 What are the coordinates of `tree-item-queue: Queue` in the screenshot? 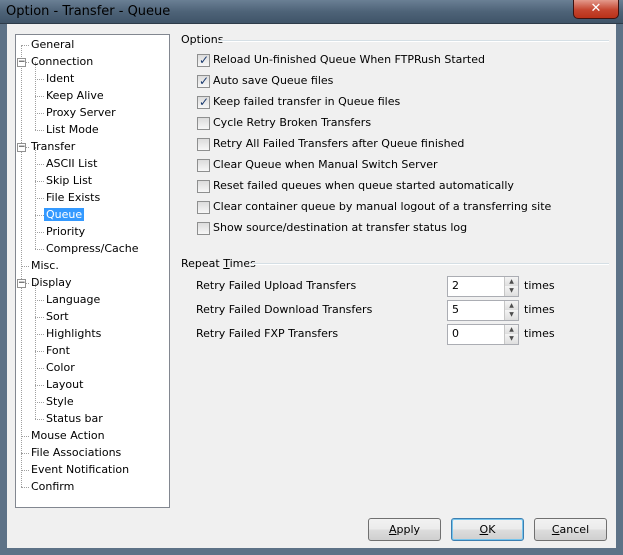 It's located at (64, 215).